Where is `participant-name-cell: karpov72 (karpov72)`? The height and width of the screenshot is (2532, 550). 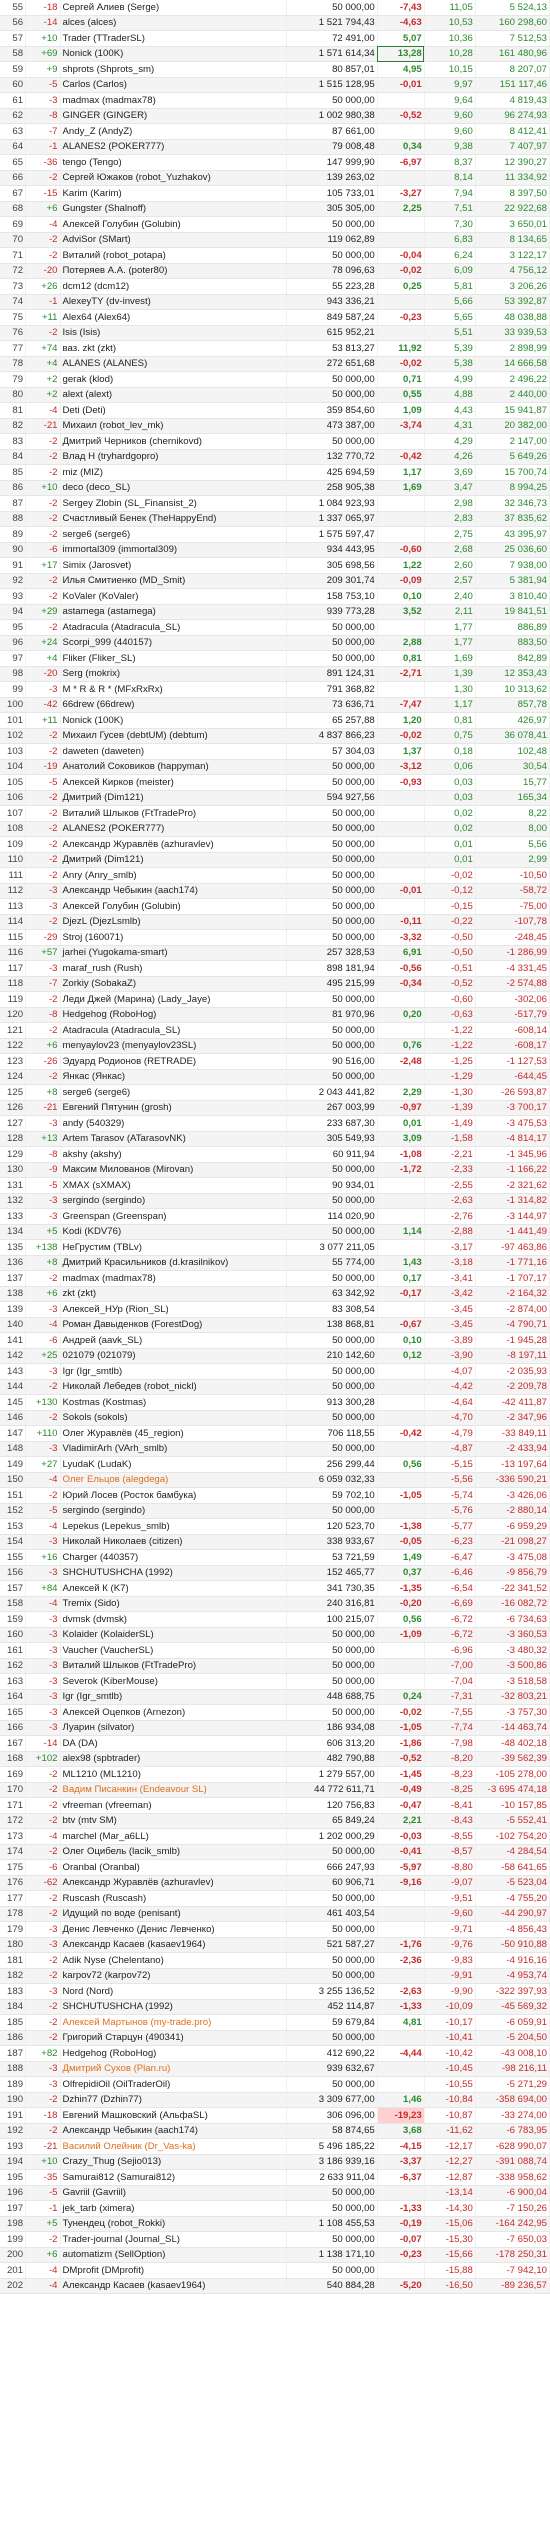
participant-name-cell: karpov72 (karpov72) is located at coordinates (173, 1976).